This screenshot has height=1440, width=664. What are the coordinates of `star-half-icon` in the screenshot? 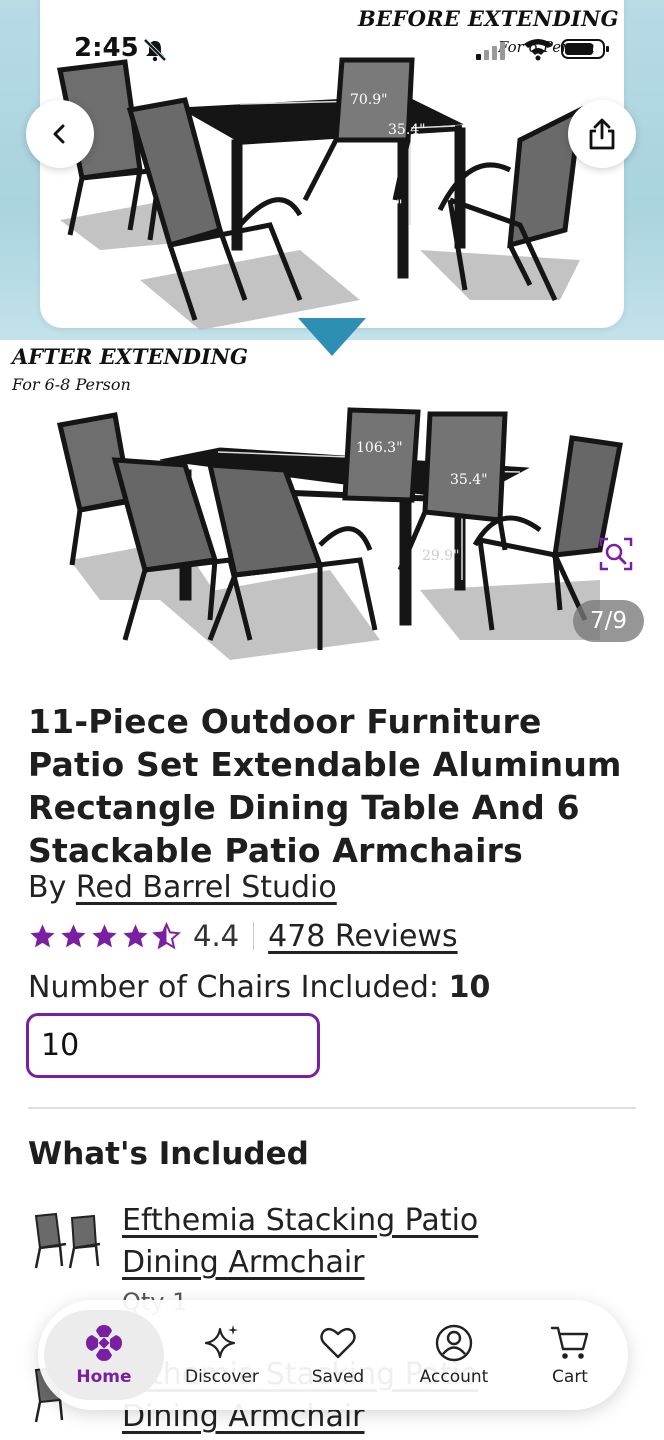 It's located at (166, 935).